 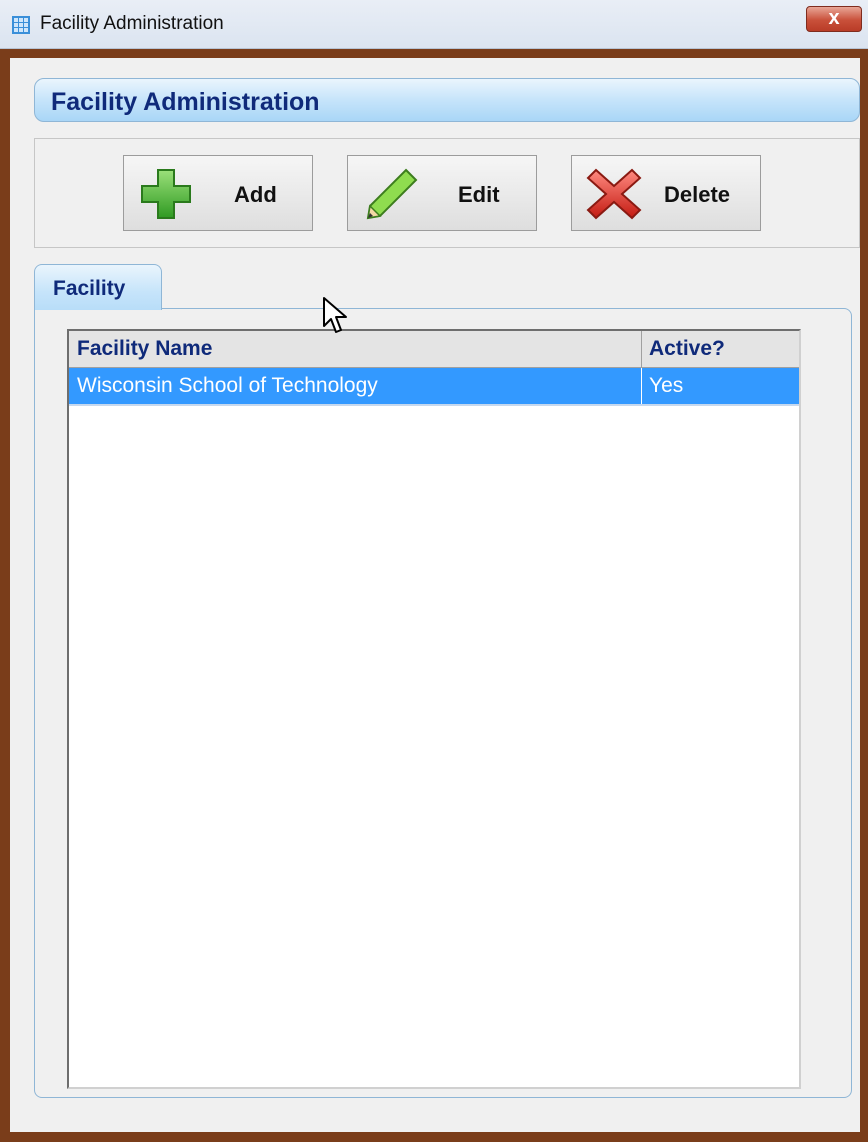 What do you see at coordinates (434, 387) in the screenshot?
I see `table-row: Wisconsin School of Technology Yes` at bounding box center [434, 387].